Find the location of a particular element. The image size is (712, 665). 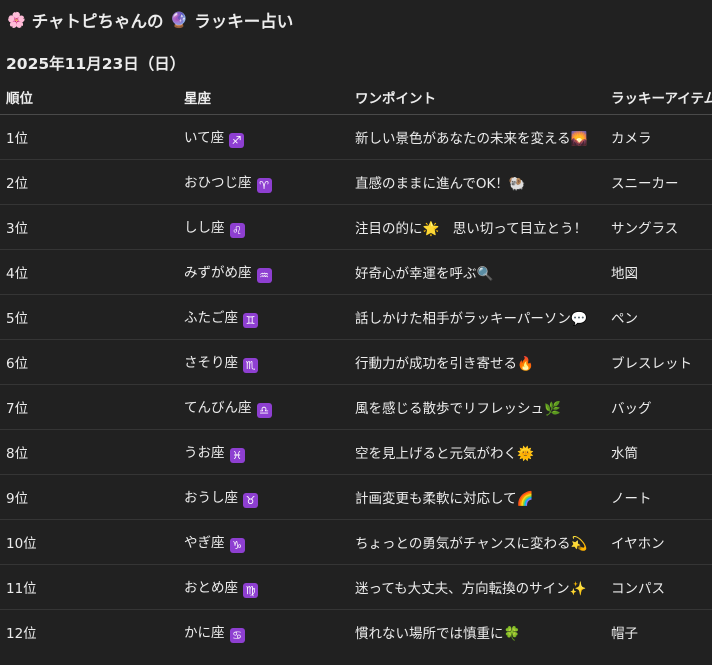

item-cell: 水筒 is located at coordinates (658, 452).